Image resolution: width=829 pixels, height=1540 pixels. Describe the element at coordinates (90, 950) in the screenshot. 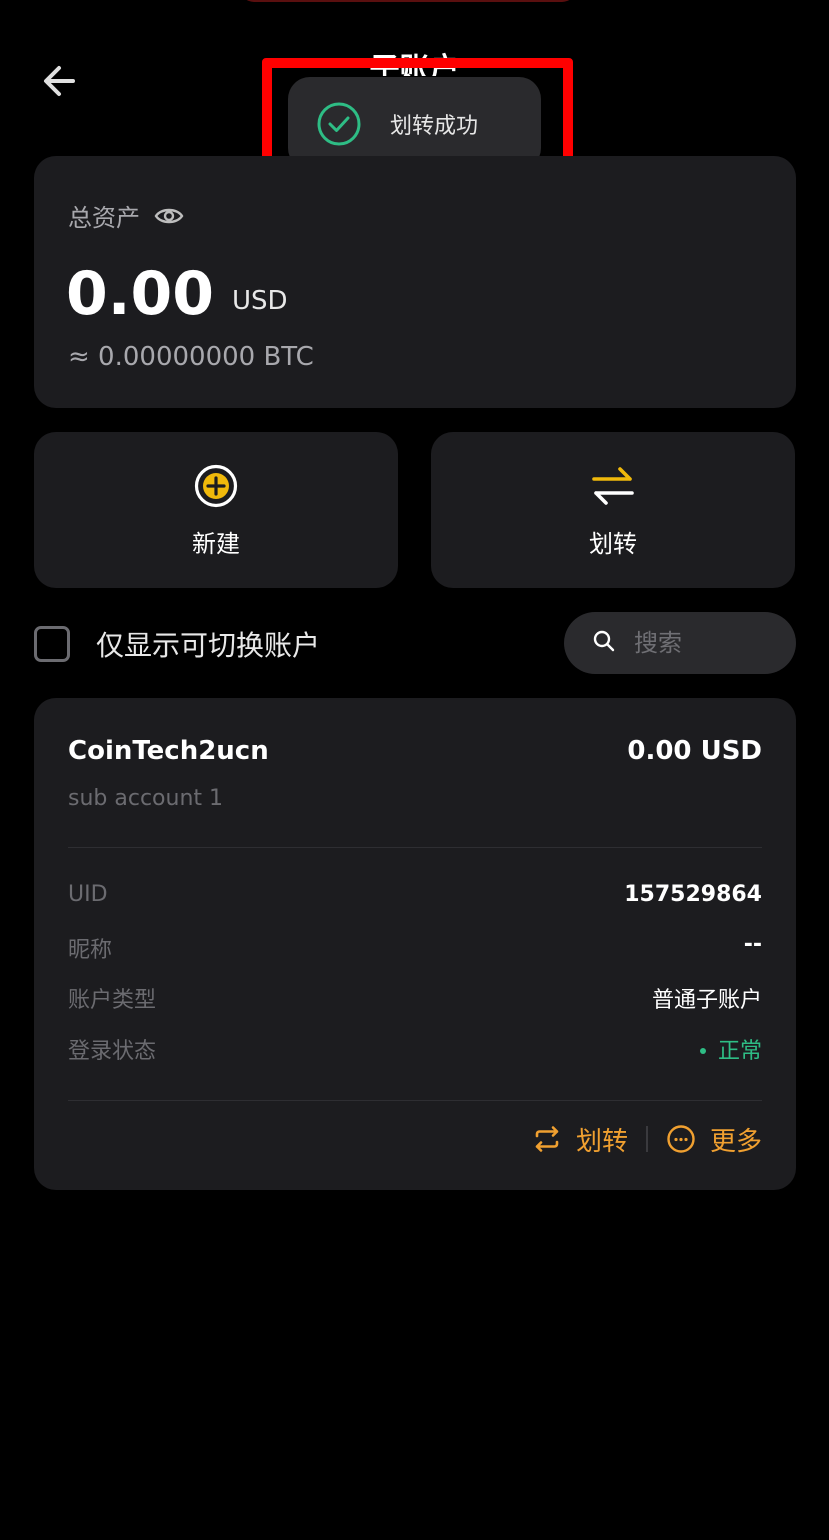

I see `info-key: 昵称` at that location.